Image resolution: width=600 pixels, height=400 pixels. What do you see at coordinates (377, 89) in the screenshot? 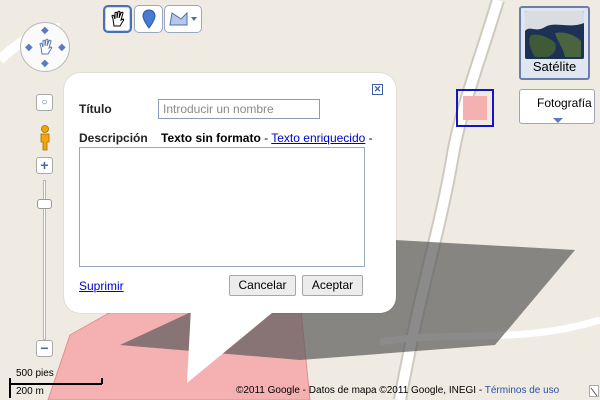
I see `close-icon: ✕` at bounding box center [377, 89].